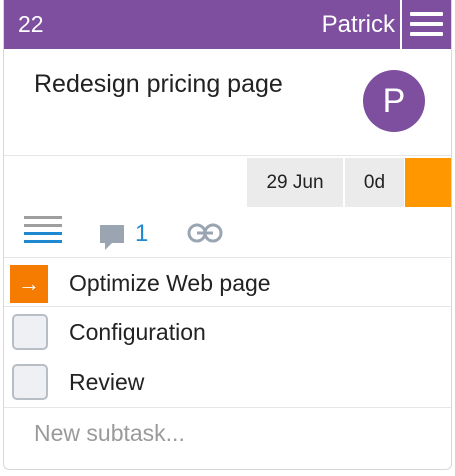 This screenshot has width=455, height=476. Describe the element at coordinates (112, 237) in the screenshot. I see `comment-icon` at that location.